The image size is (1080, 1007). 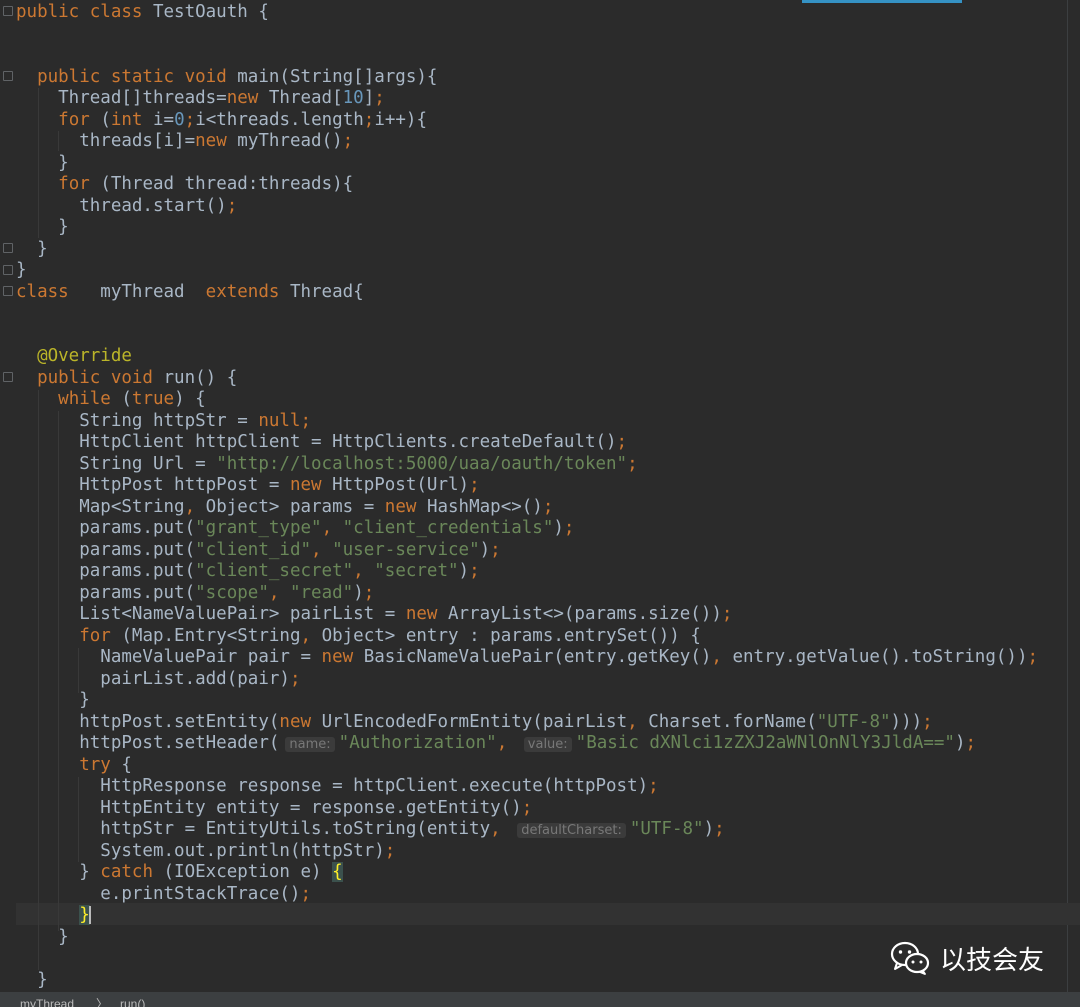 What do you see at coordinates (79, 184) in the screenshot?
I see `code-keyword: for` at bounding box center [79, 184].